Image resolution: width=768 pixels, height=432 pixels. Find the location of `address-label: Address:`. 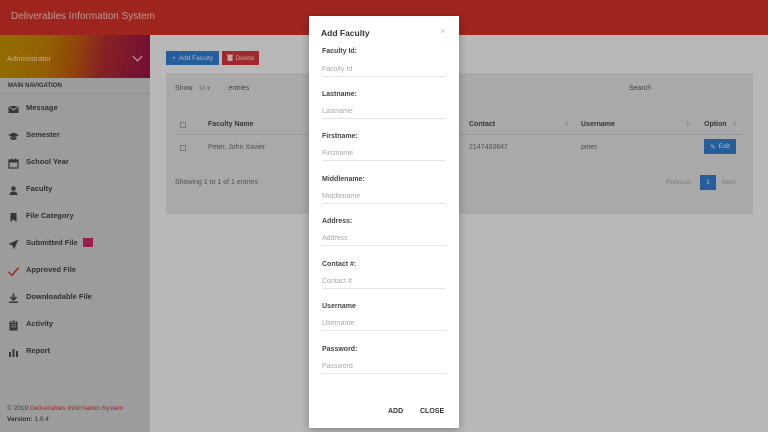

address-label: Address: is located at coordinates (337, 221).